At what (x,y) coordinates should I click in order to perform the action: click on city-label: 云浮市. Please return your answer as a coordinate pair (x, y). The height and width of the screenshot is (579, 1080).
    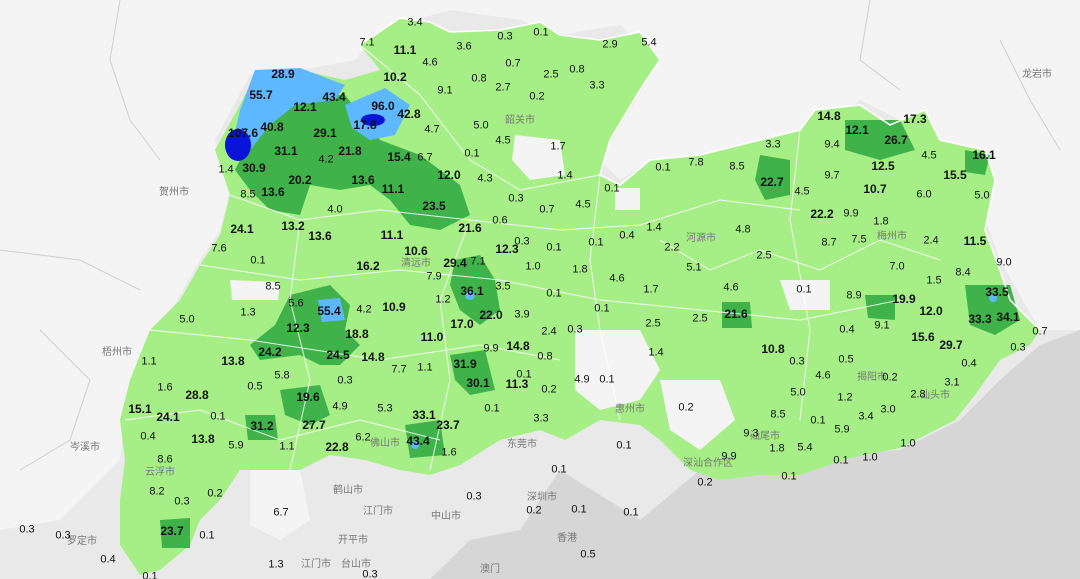
    Looking at the image, I should click on (160, 472).